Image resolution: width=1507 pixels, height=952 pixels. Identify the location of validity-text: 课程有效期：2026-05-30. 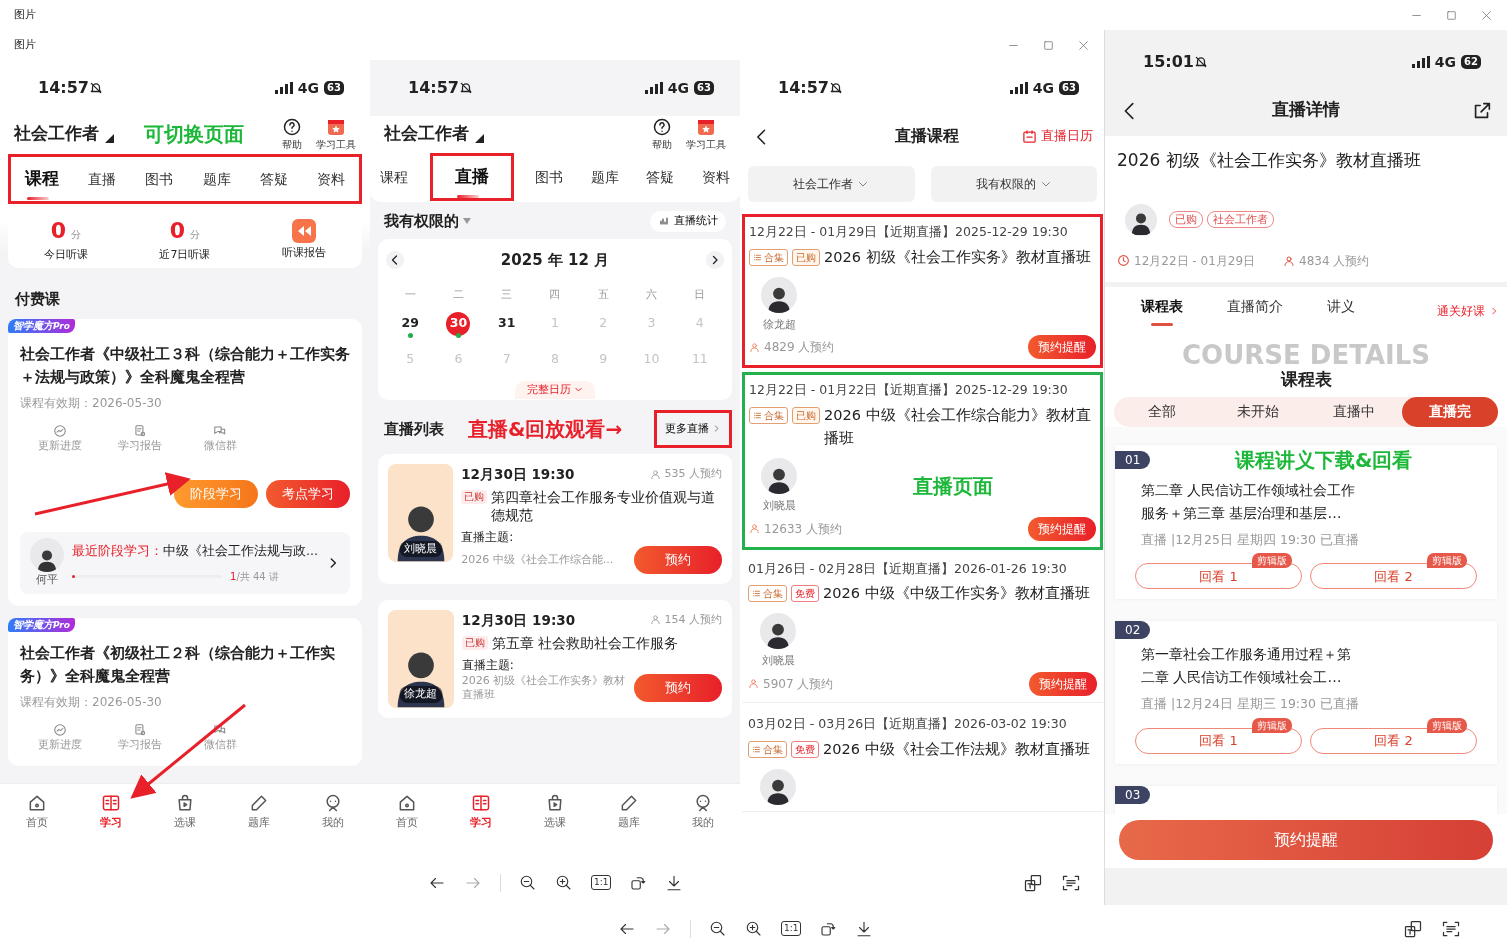
(91, 702).